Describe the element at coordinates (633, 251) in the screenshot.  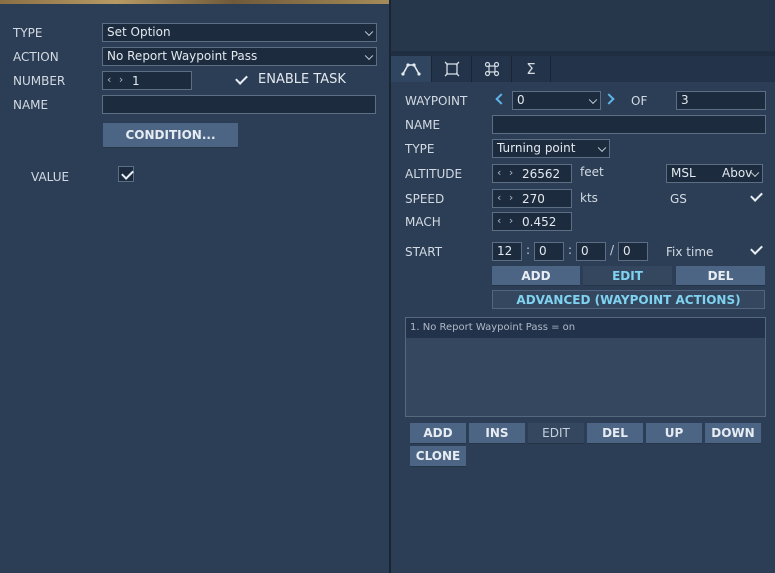
I see `start-day-input: 0` at that location.